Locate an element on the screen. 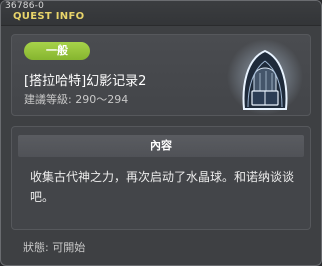 The width and height of the screenshot is (322, 266). npc-portrait-icon is located at coordinates (265, 77).